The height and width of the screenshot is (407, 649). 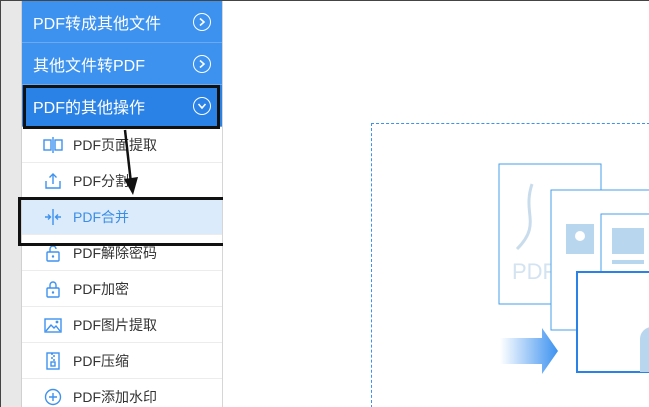 I want to click on compress-icon, so click(x=53, y=361).